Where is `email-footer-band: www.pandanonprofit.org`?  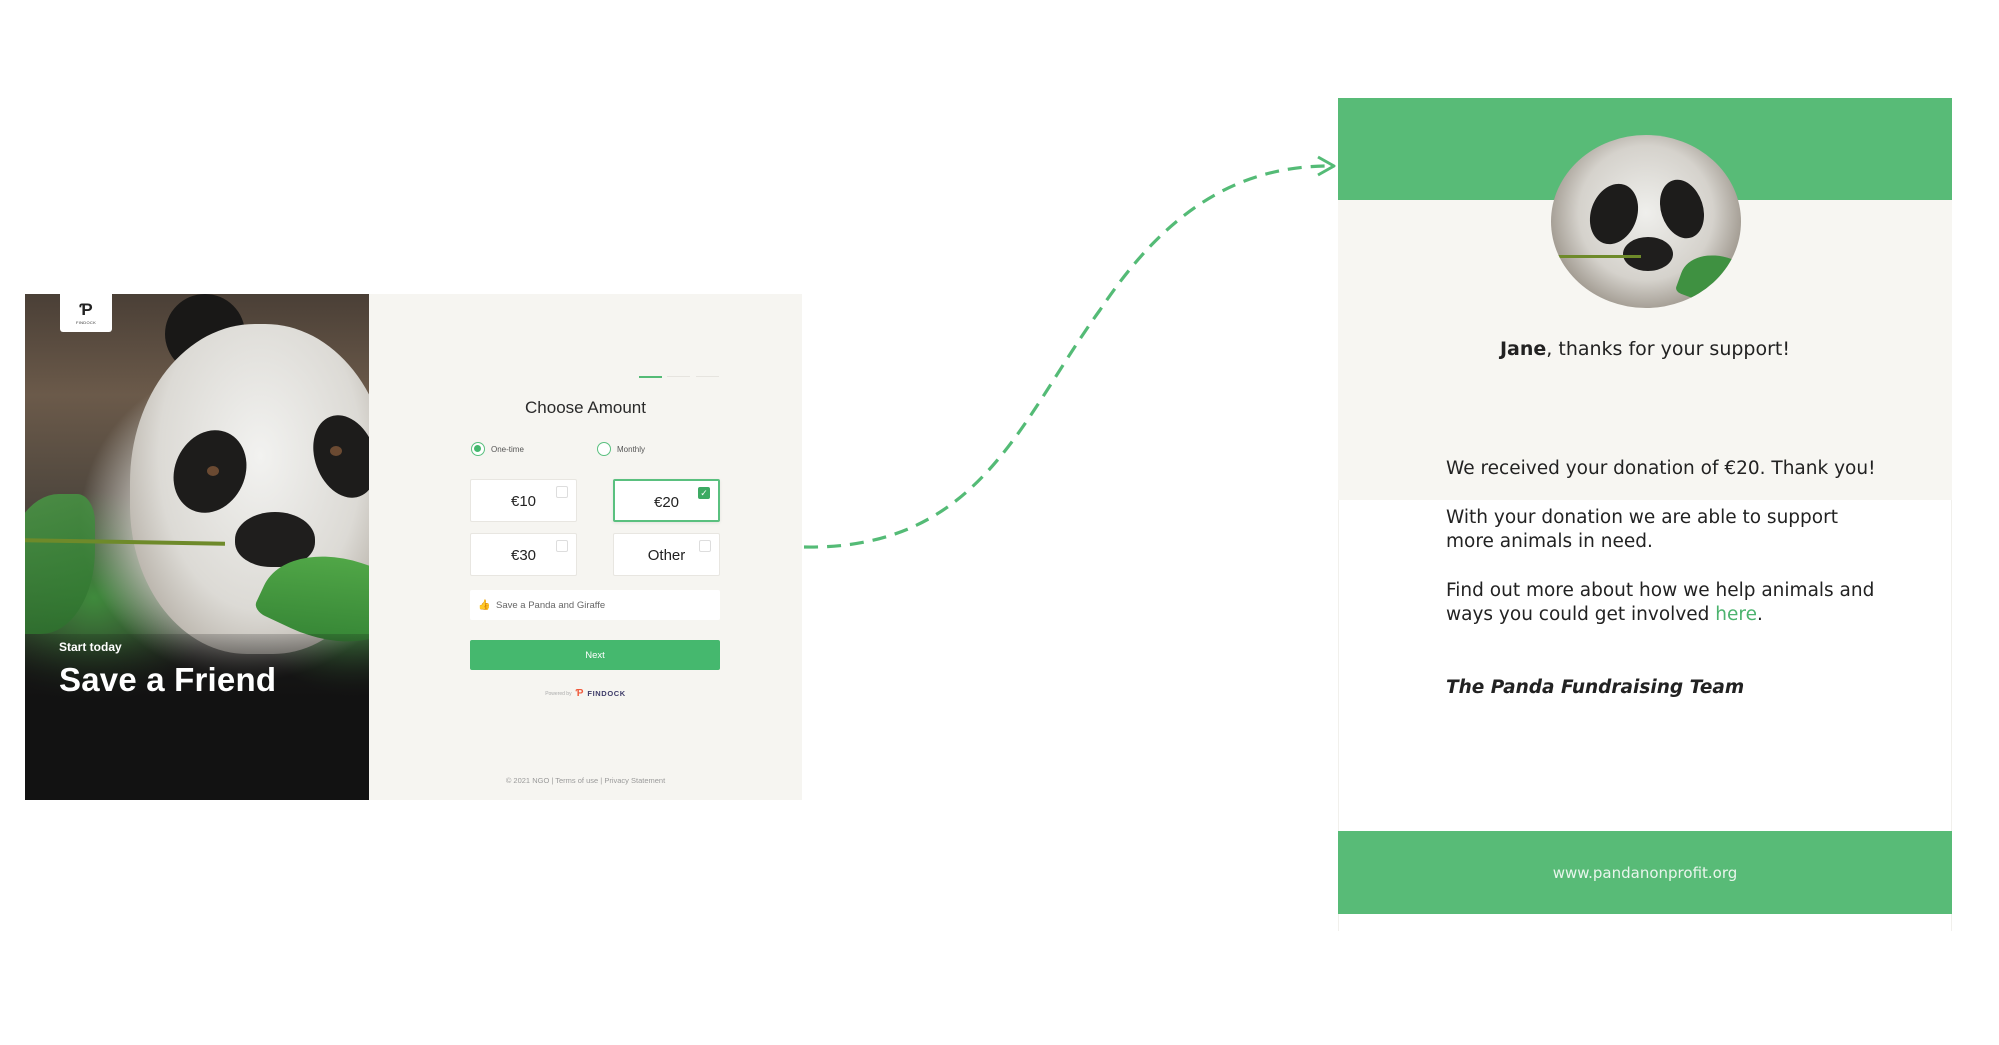 email-footer-band: www.pandanonprofit.org is located at coordinates (1645, 872).